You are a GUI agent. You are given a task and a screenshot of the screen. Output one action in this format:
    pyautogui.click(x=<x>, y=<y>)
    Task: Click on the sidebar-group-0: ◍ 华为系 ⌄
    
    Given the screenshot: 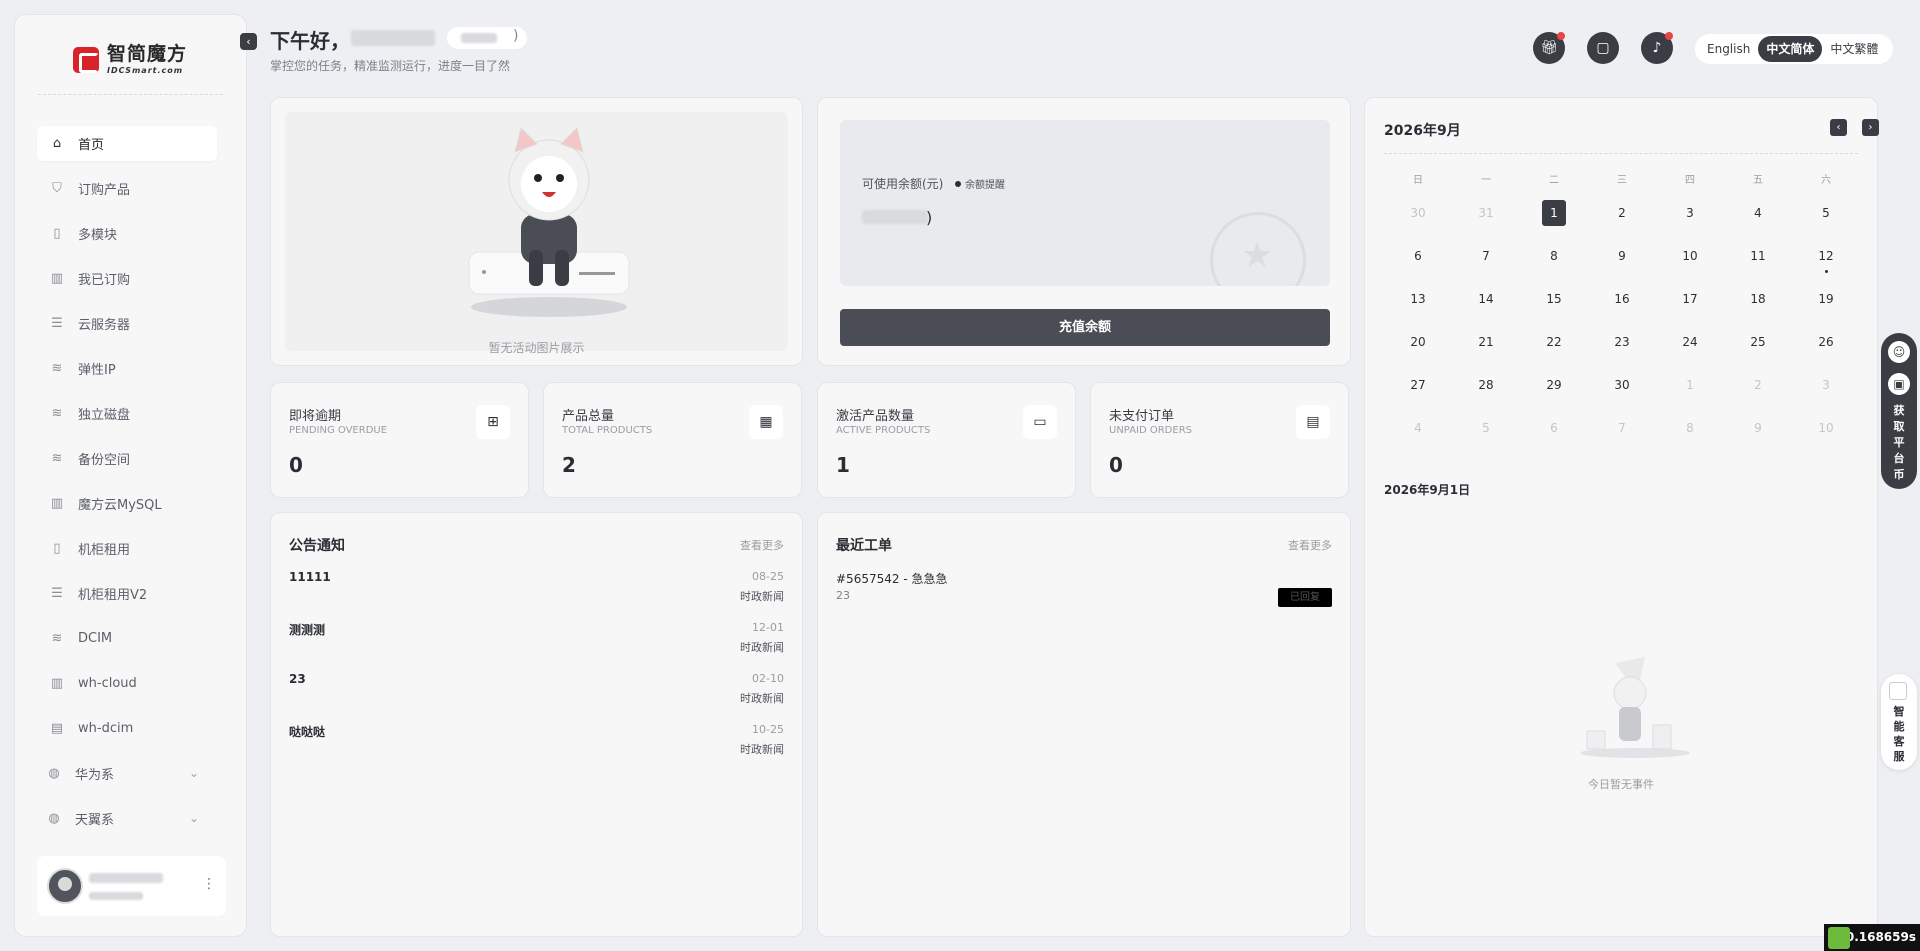 What is the action you would take?
    pyautogui.click(x=127, y=773)
    